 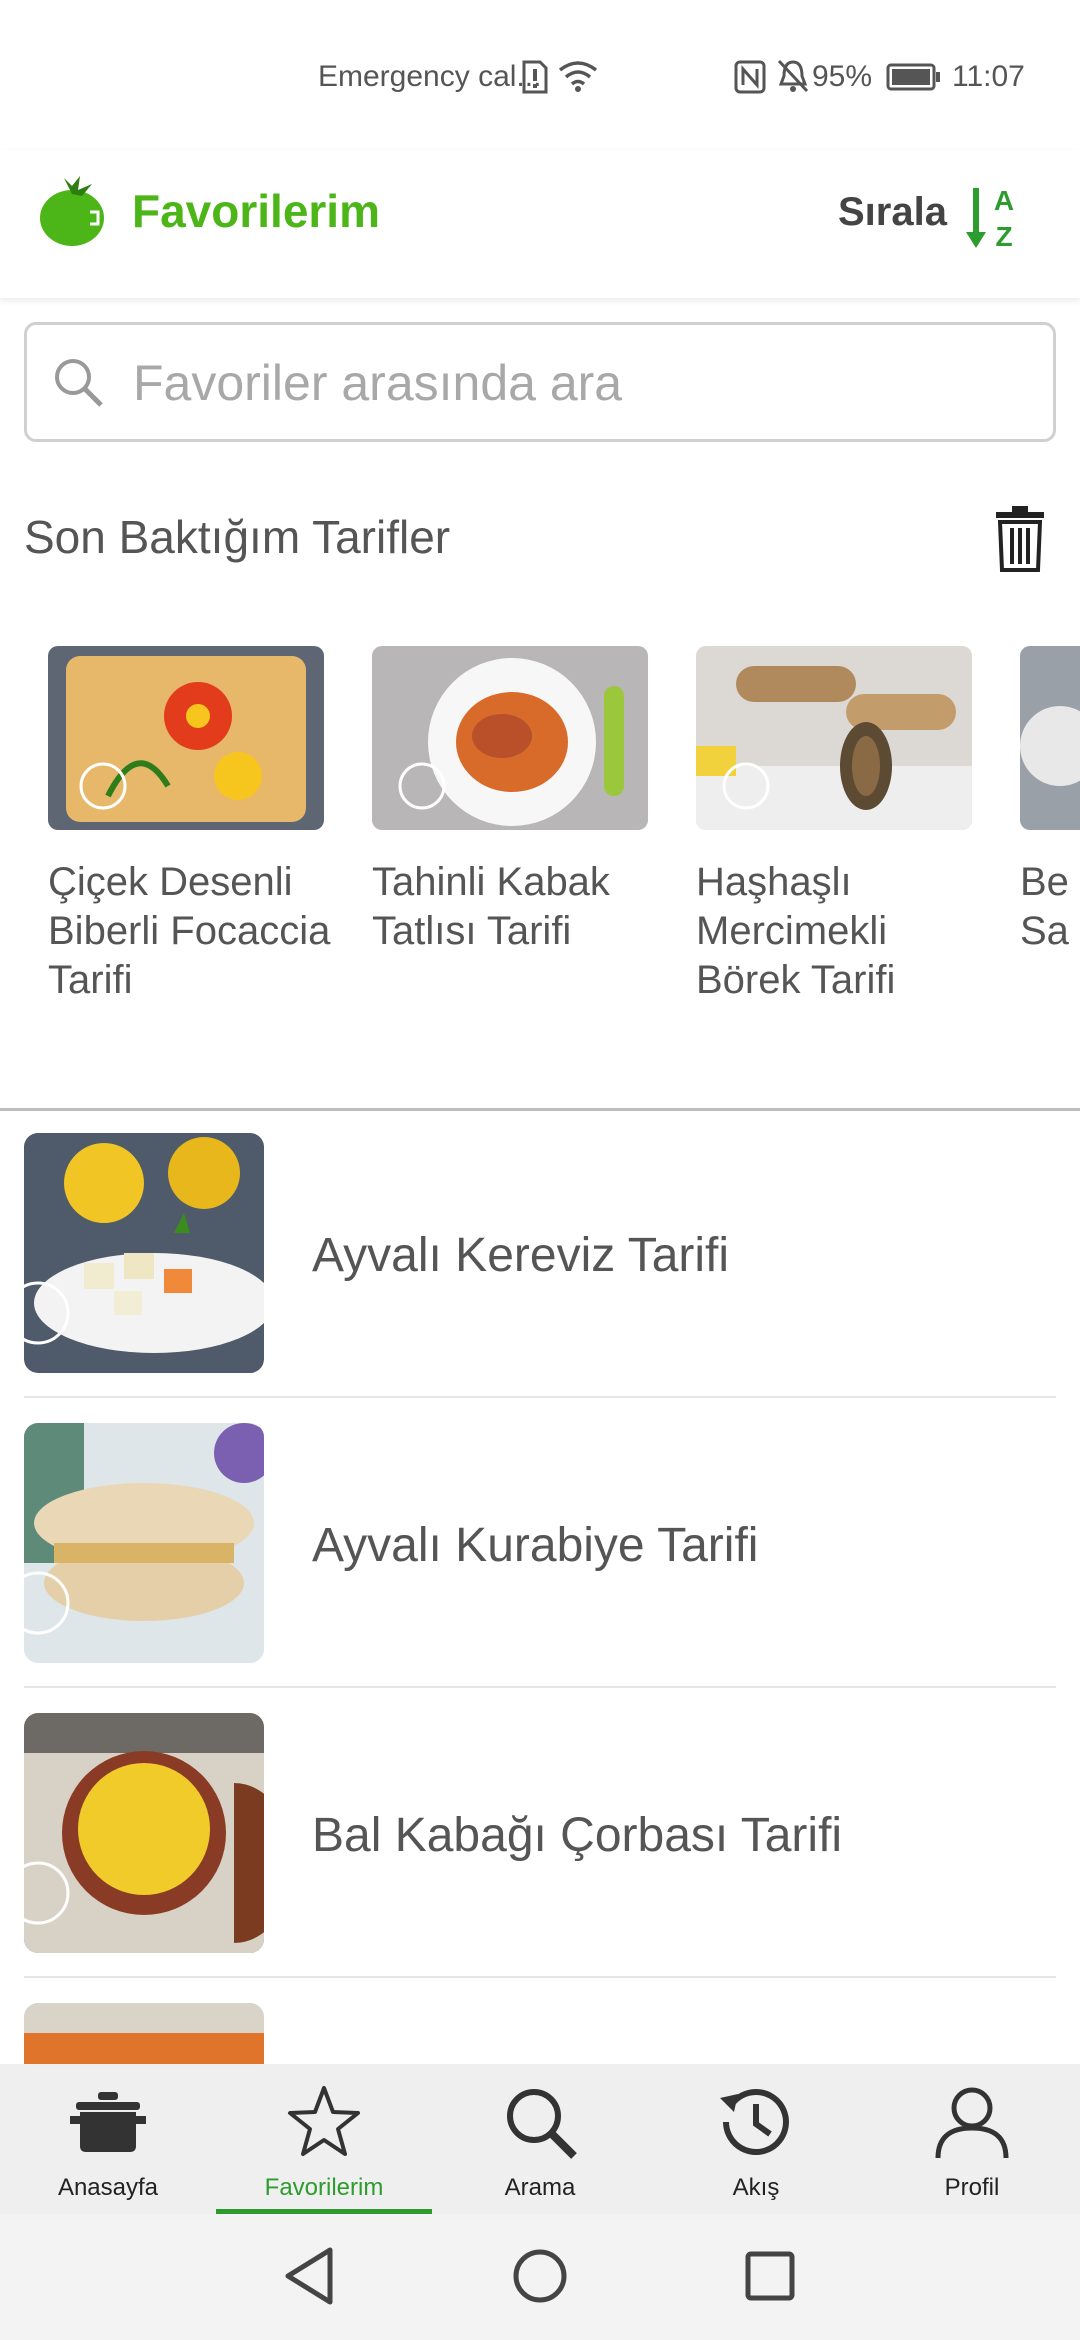 I want to click on mute-icon, so click(x=793, y=76).